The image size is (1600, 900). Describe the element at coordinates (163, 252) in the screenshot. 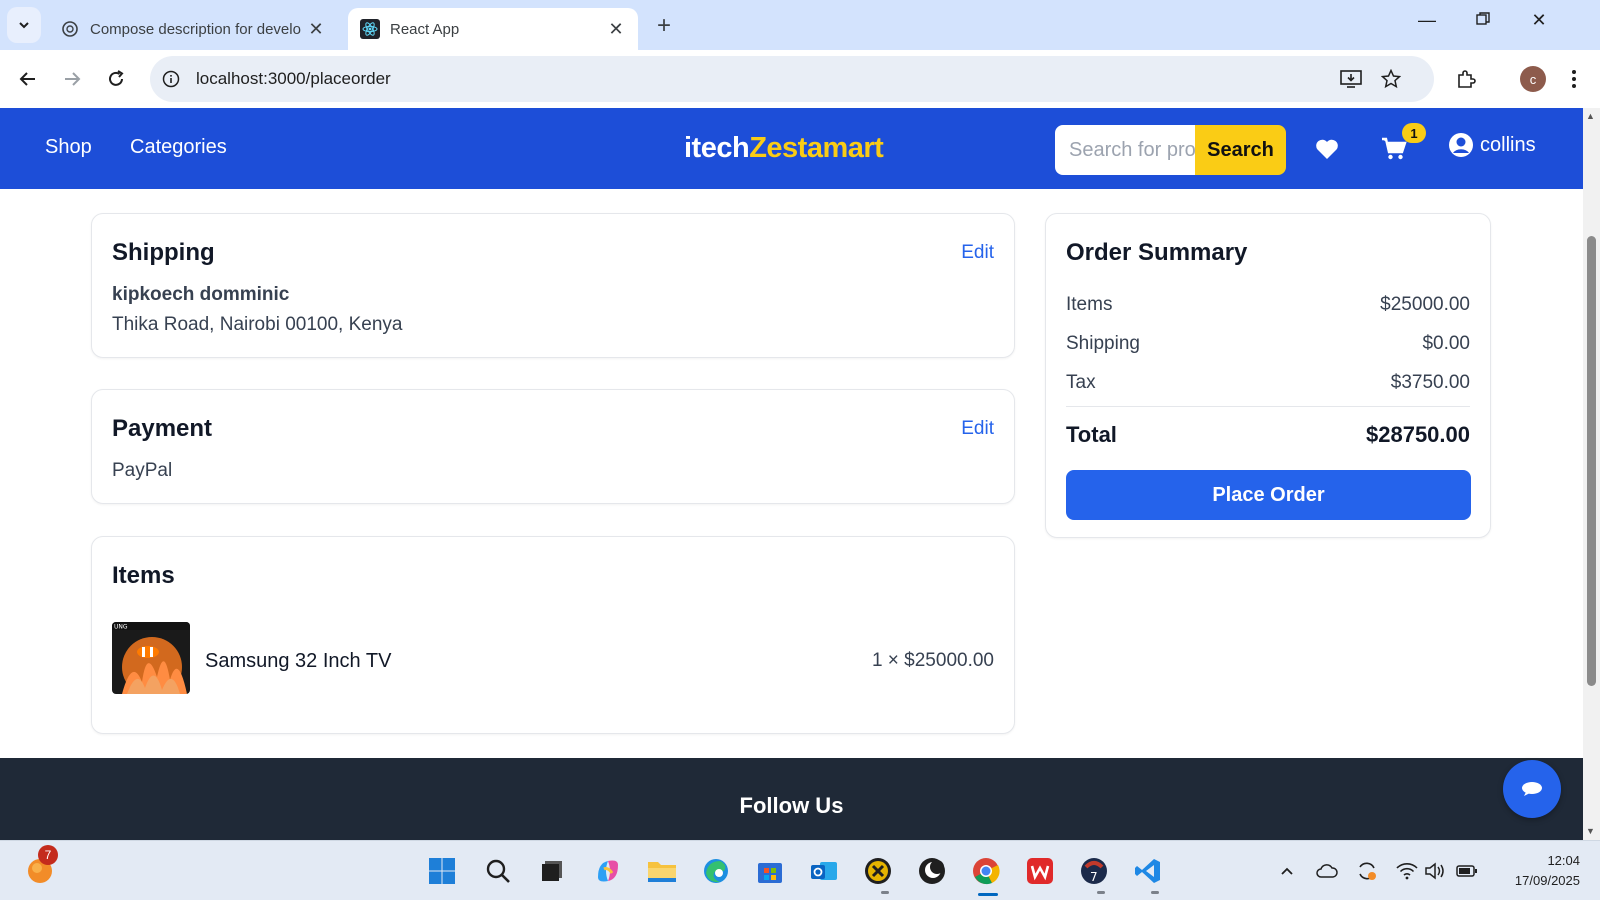

I see `shipping-heading: Shipping` at that location.